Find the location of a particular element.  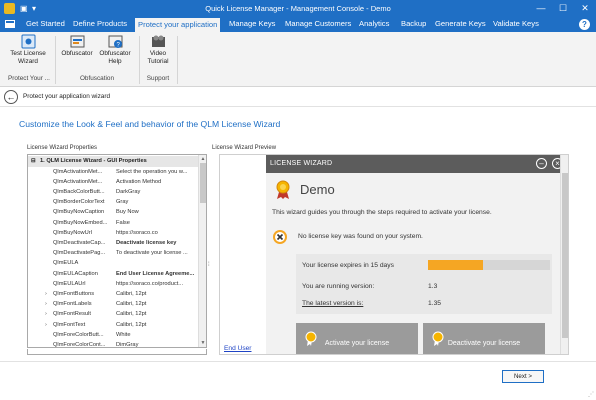

back-button: ← is located at coordinates (11, 97).